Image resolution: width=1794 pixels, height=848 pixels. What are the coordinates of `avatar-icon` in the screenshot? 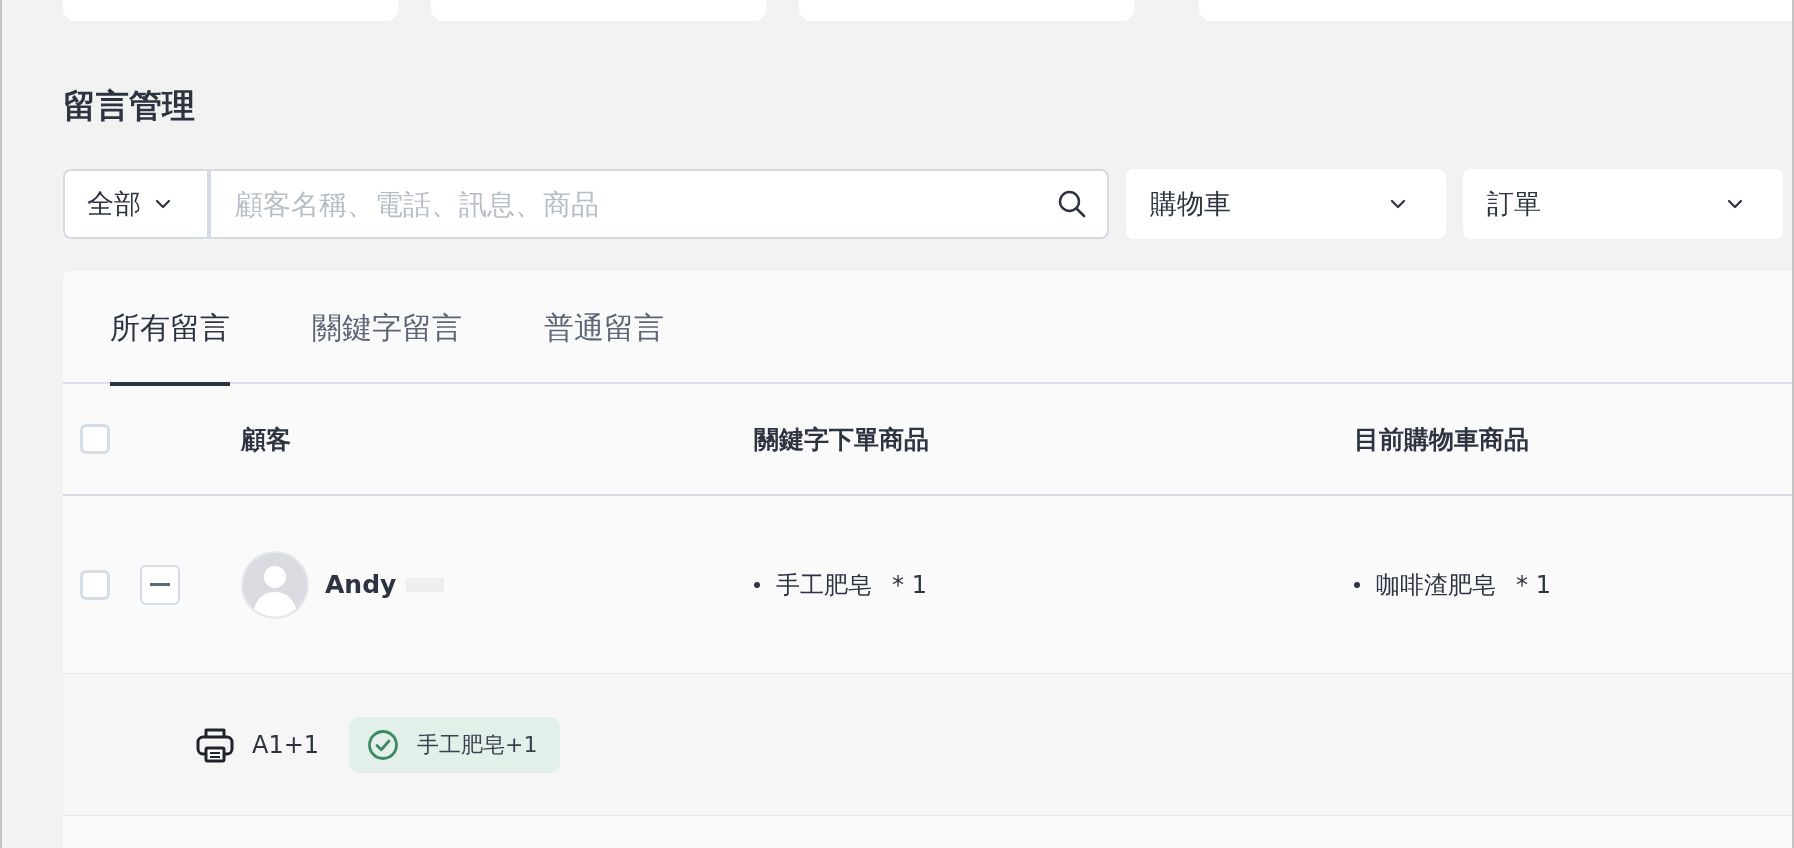 It's located at (275, 584).